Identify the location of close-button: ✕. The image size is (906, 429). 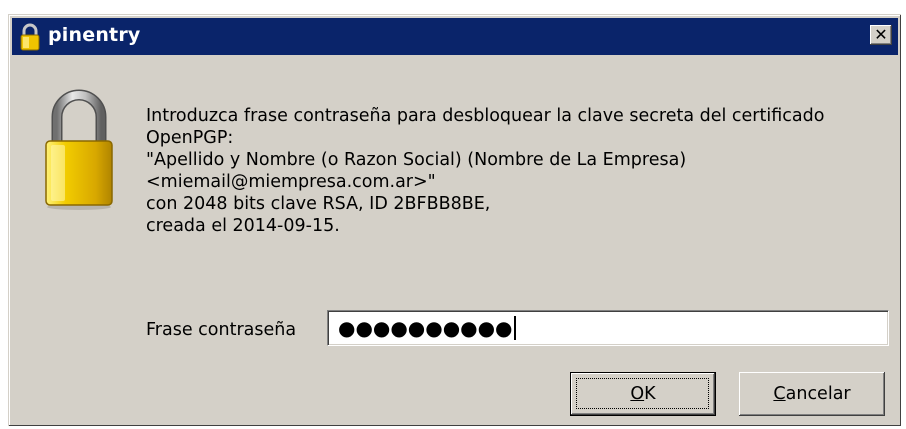
(881, 35).